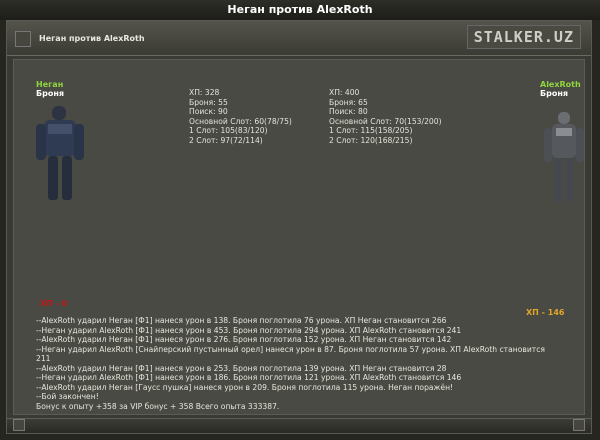 The width and height of the screenshot is (600, 440). What do you see at coordinates (60, 153) in the screenshot?
I see `left-fighter-avatar` at bounding box center [60, 153].